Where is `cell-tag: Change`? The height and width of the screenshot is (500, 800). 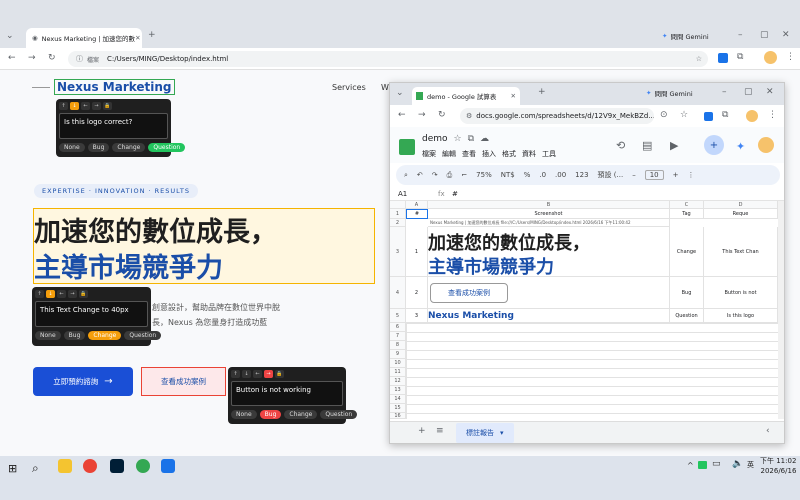 cell-tag: Change is located at coordinates (687, 252).